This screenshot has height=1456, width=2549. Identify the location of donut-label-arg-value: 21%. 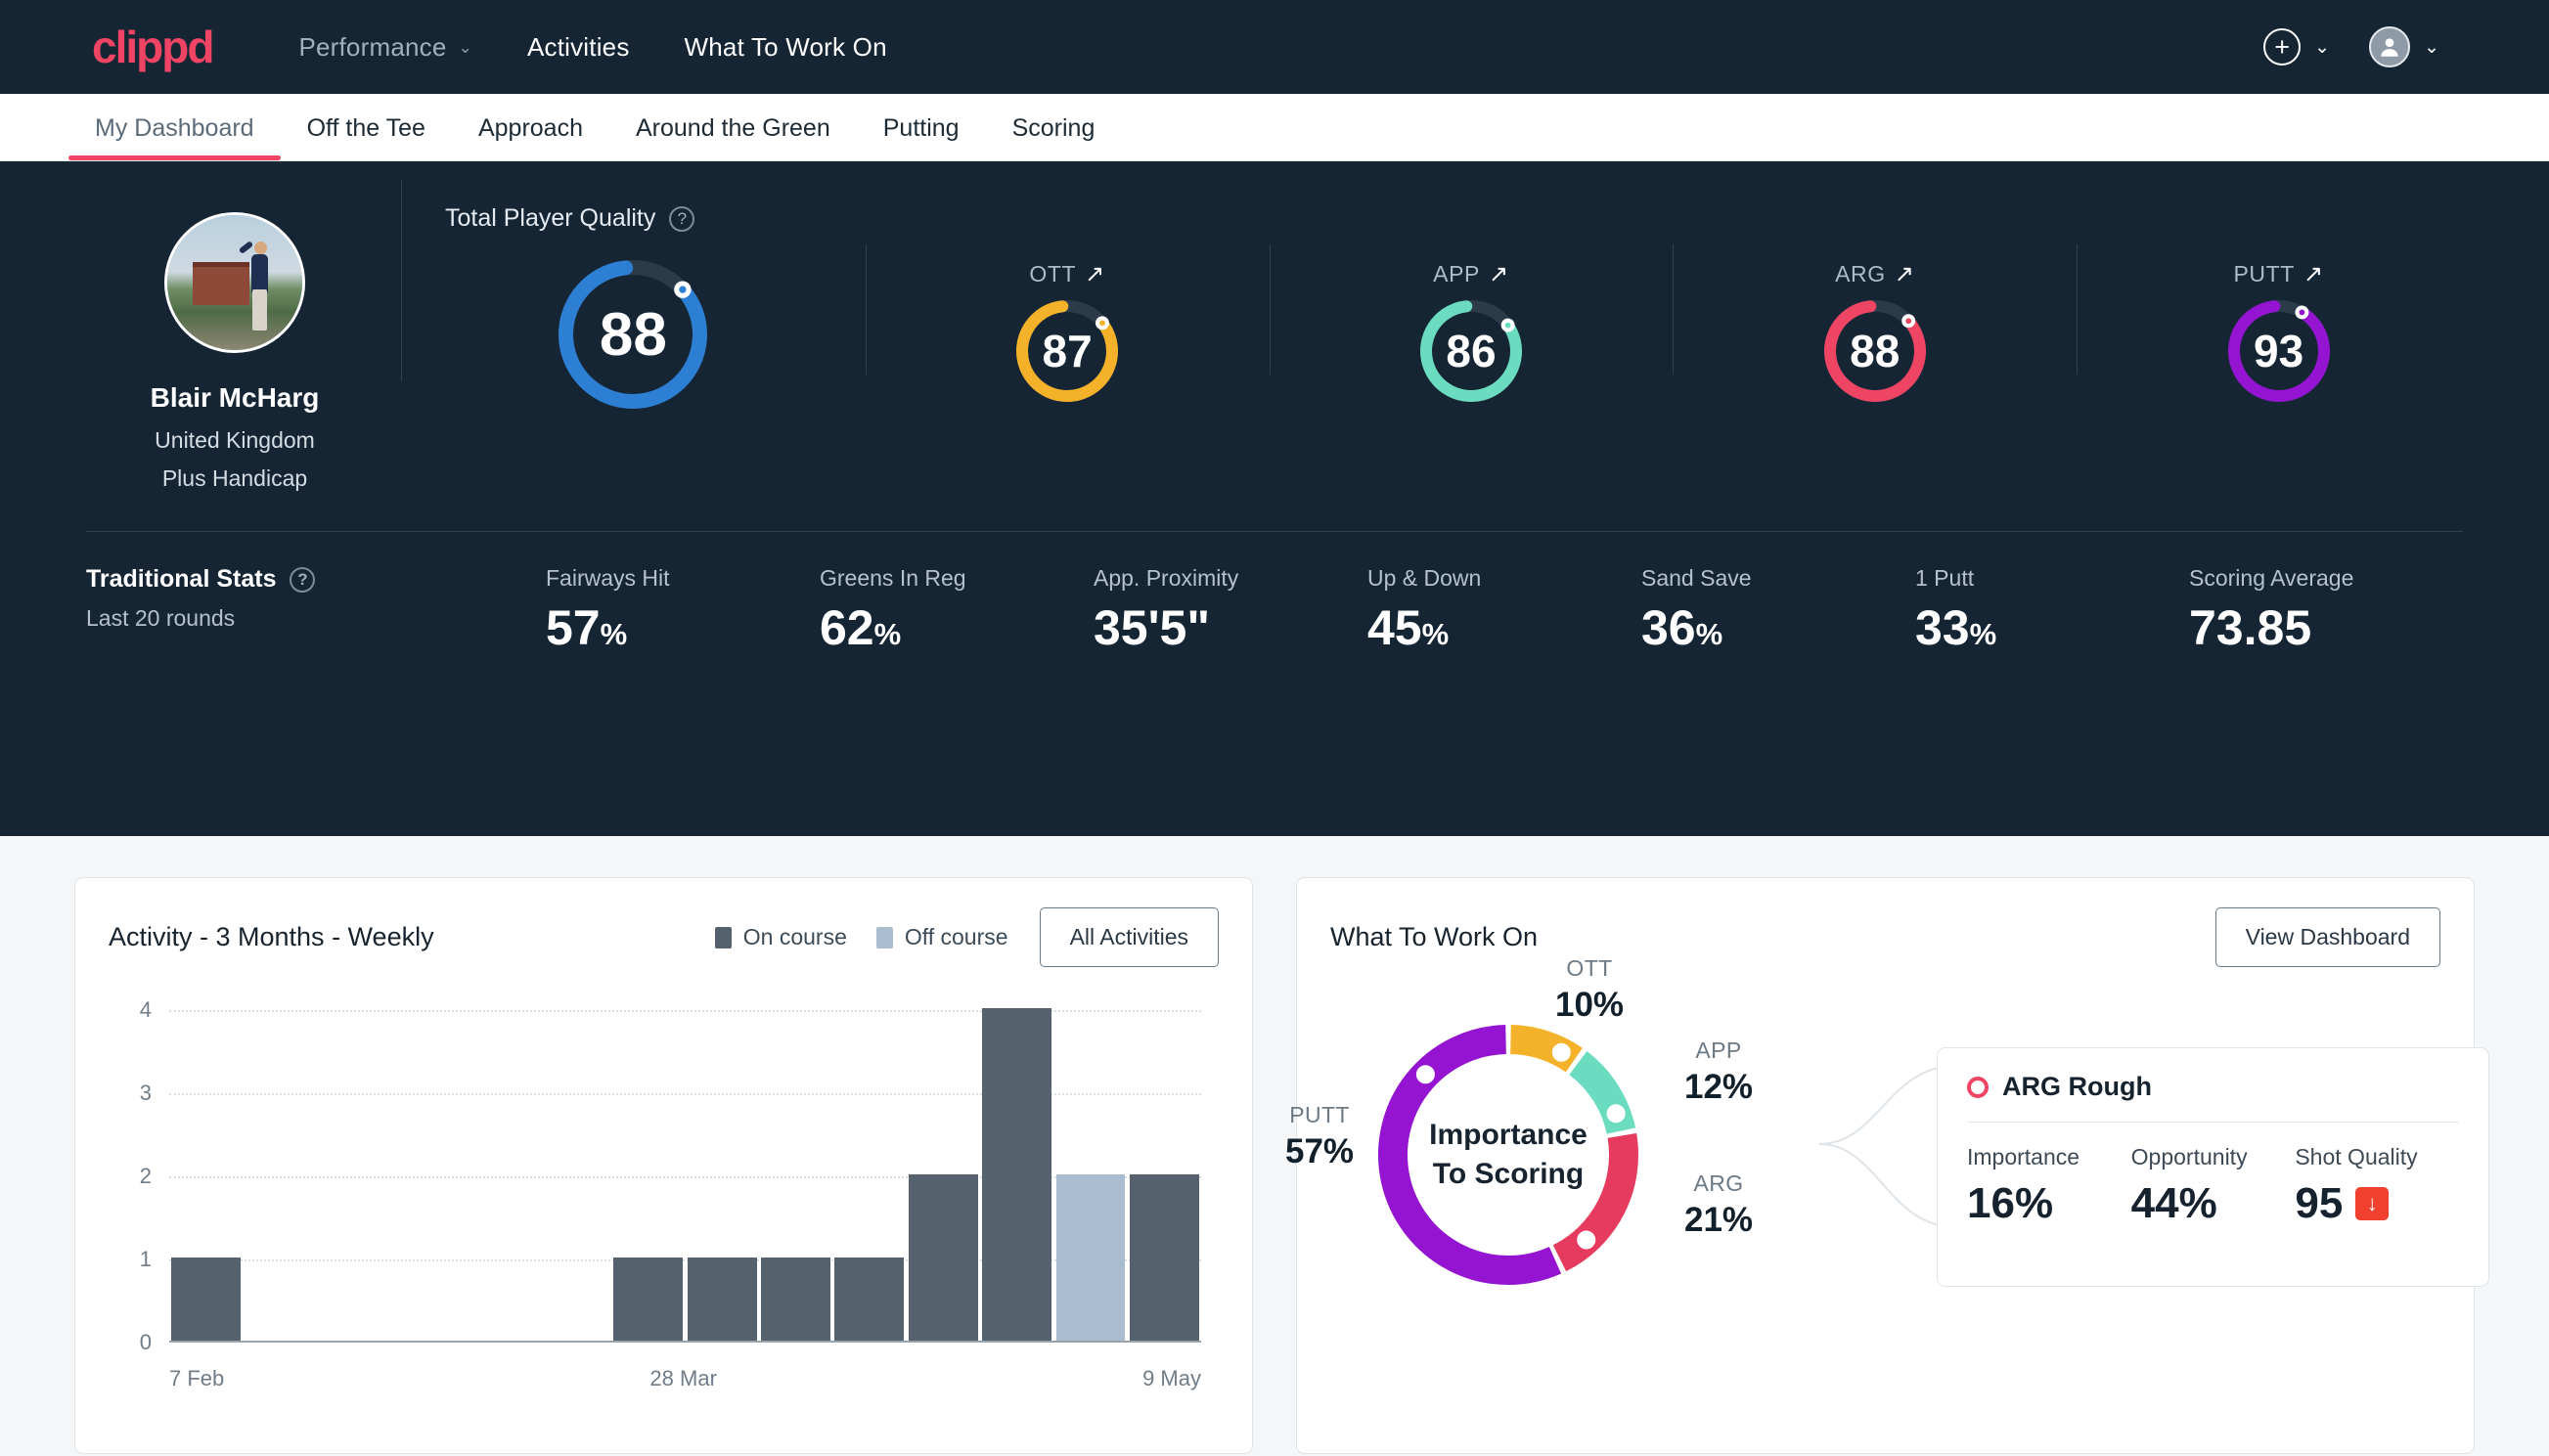
(1719, 1220).